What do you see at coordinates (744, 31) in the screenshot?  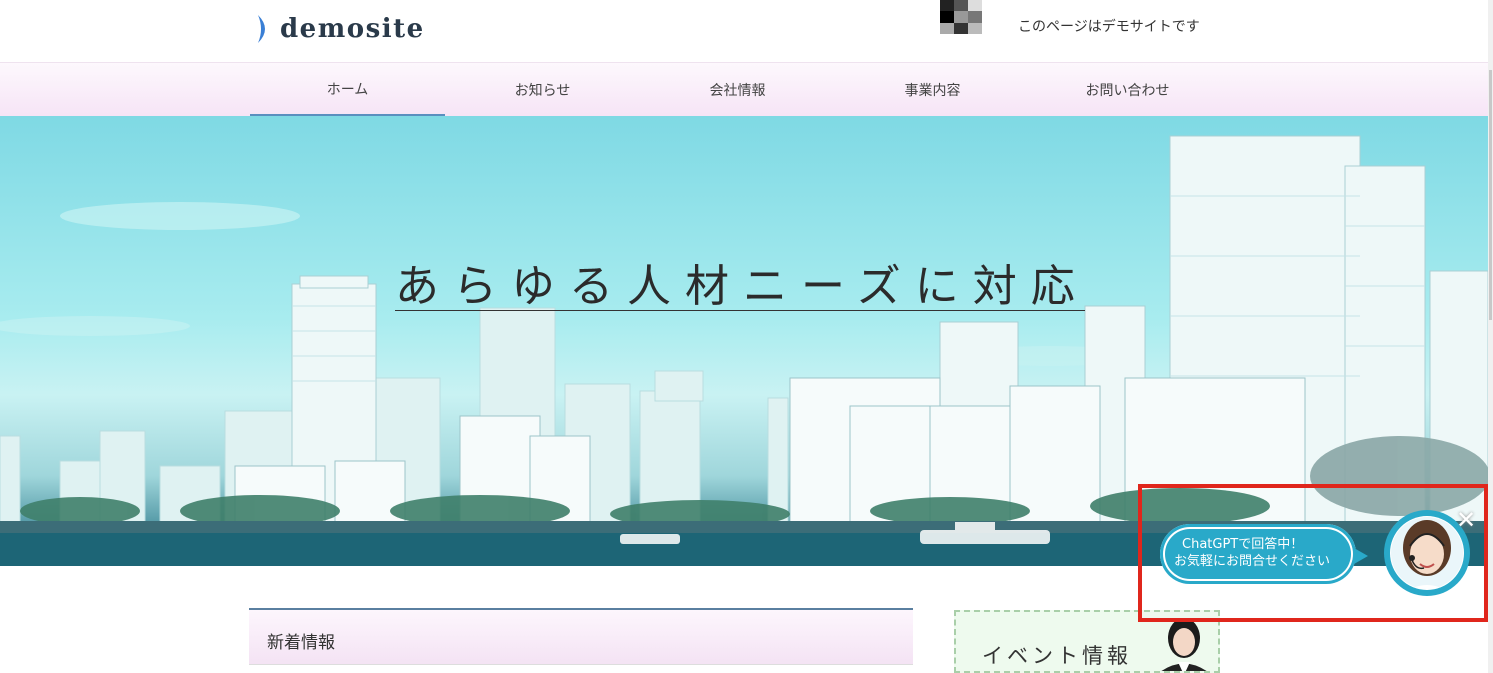 I see `site-header: demosite このページはデモサイトです` at bounding box center [744, 31].